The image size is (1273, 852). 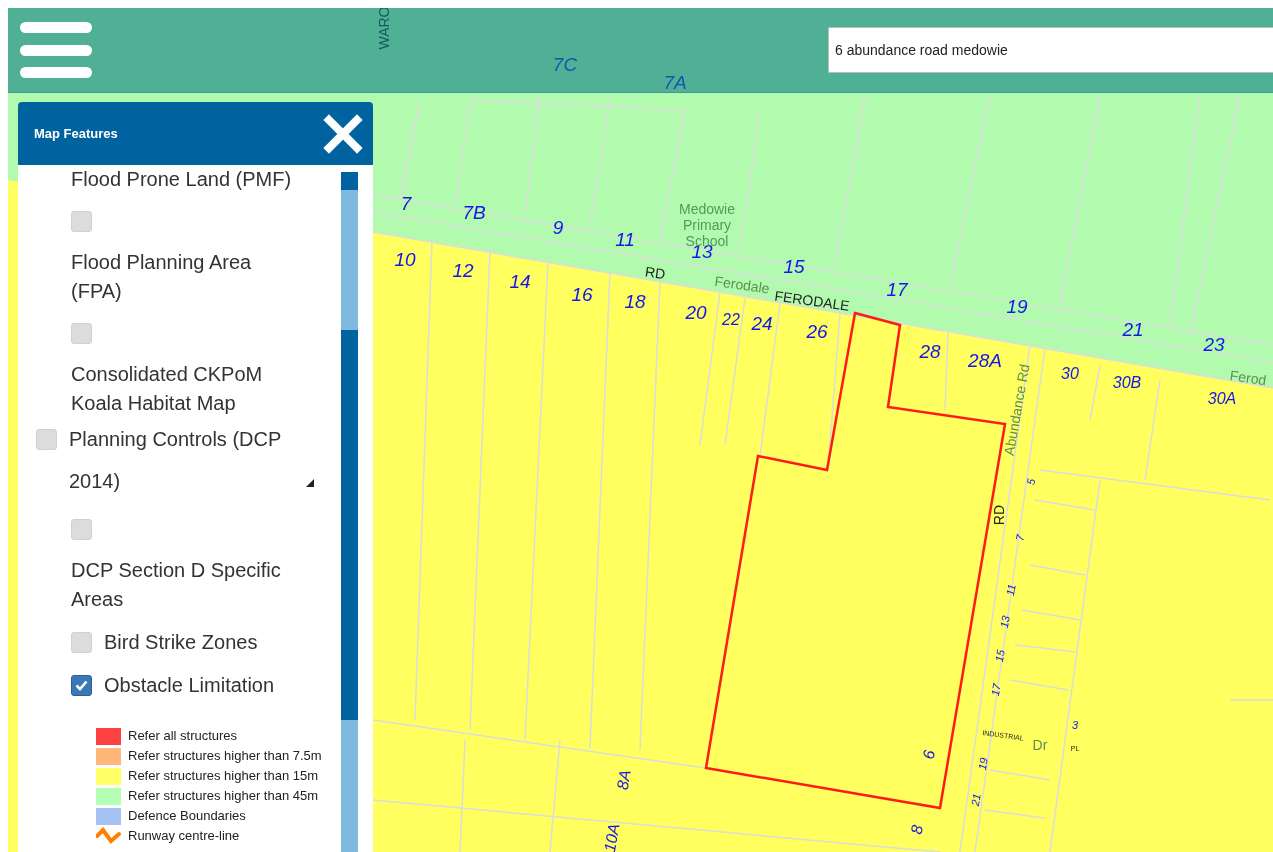 I want to click on street-label: FERODALE, so click(x=812, y=300).